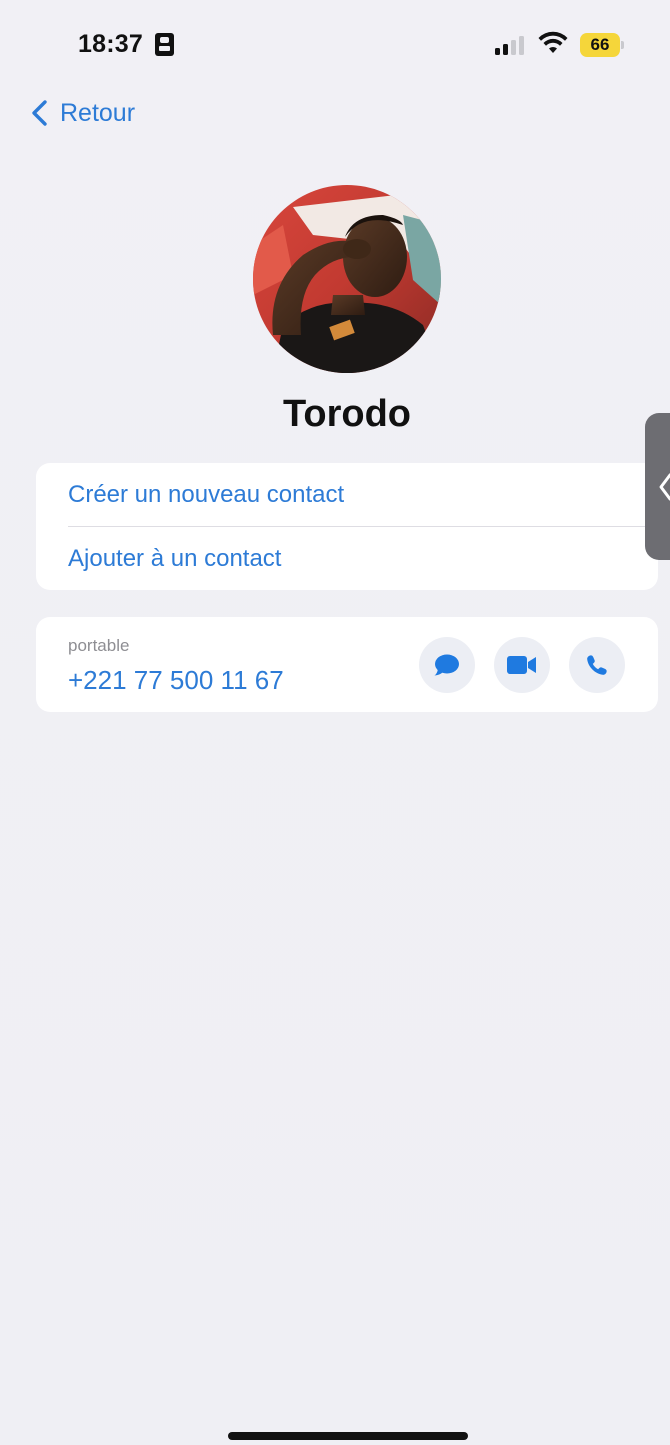 The image size is (670, 1445). What do you see at coordinates (553, 42) in the screenshot?
I see `wifi-icon` at bounding box center [553, 42].